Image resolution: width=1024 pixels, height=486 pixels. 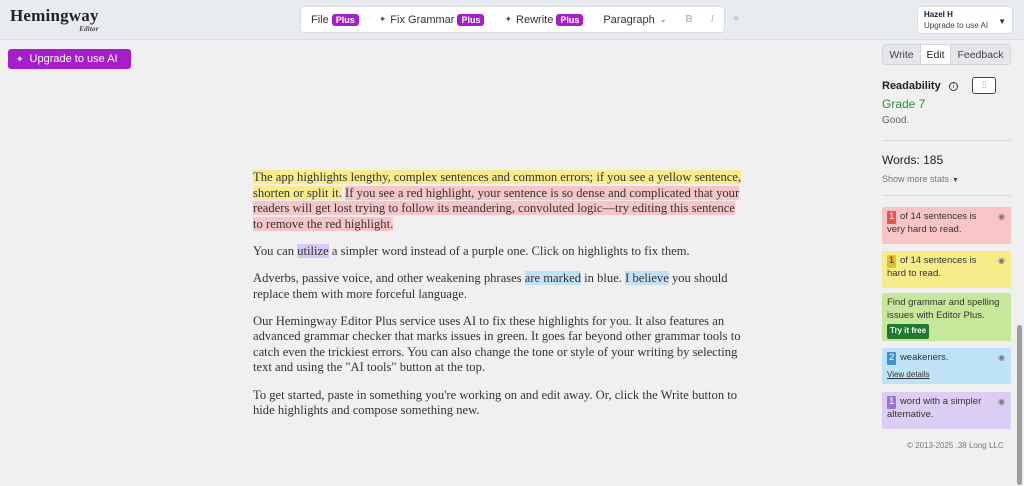 I want to click on show-more-stats-link: Show more stats ▼, so click(x=920, y=179).